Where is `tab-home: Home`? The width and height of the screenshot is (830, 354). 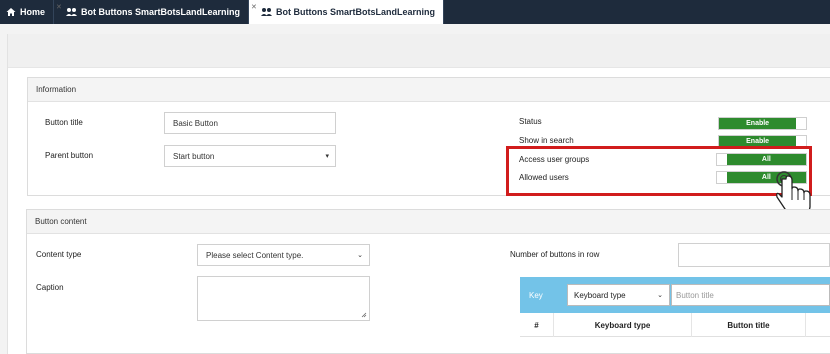
tab-home: Home is located at coordinates (27, 12).